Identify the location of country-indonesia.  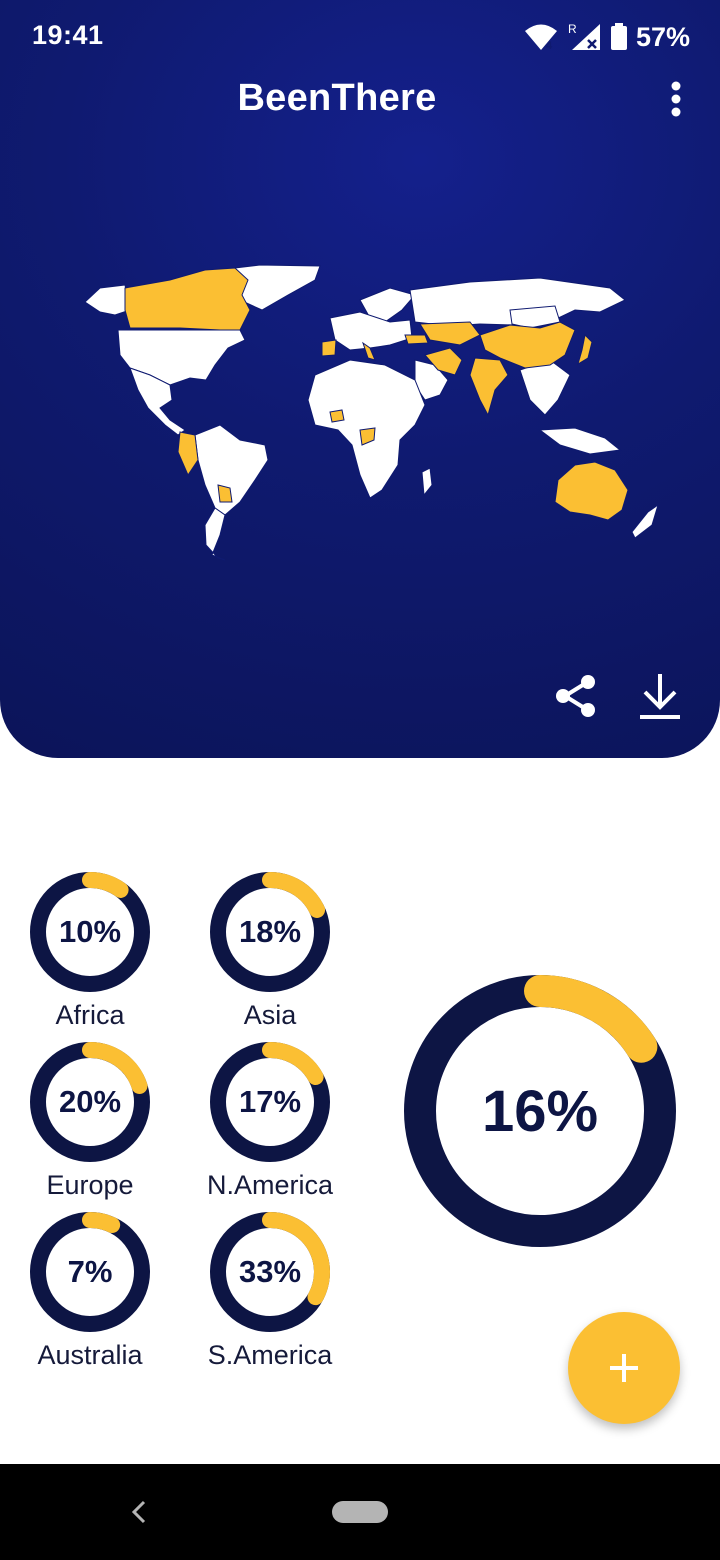
(580, 441).